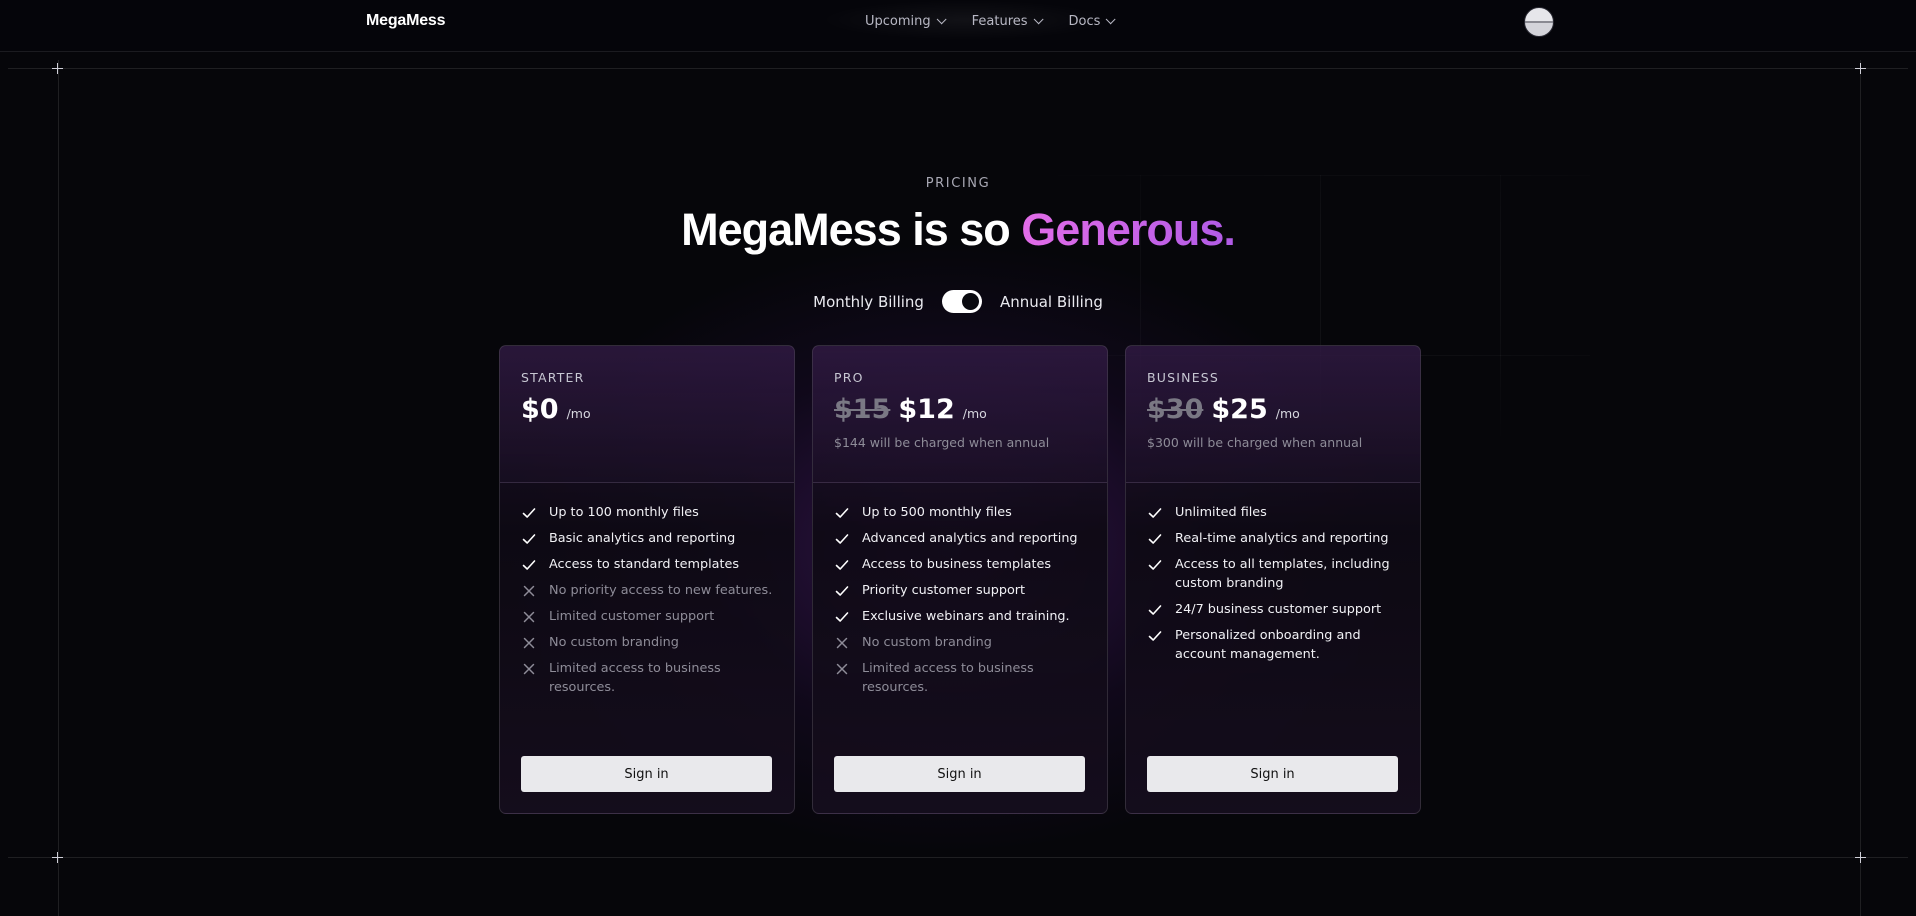  I want to click on feature-text: Up to 500 monthly files, so click(937, 512).